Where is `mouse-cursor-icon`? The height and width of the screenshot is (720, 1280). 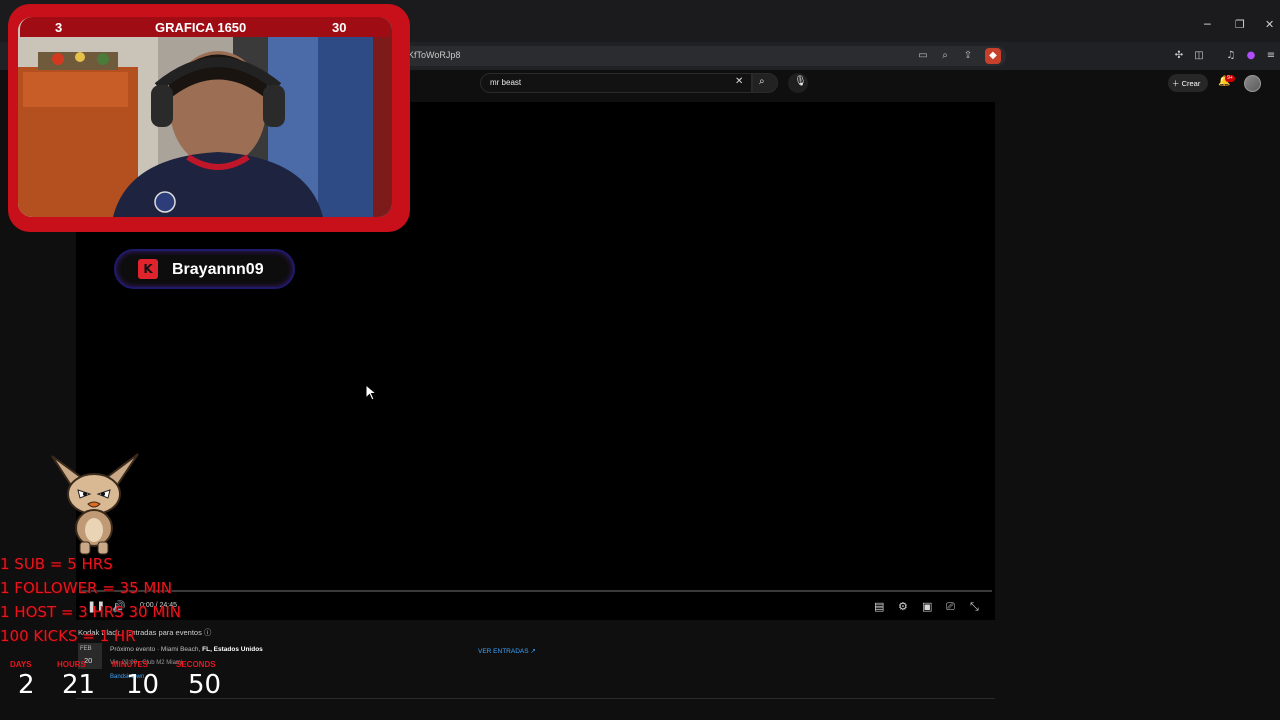 mouse-cursor-icon is located at coordinates (371, 392).